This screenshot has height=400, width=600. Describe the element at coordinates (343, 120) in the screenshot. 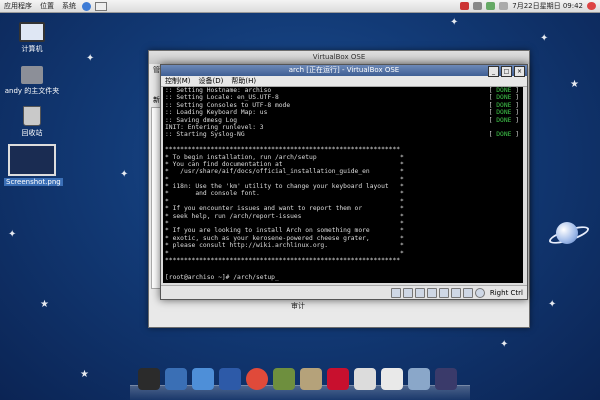

I see `console-line: :: Saving dmesg Log [ DONE ]` at that location.